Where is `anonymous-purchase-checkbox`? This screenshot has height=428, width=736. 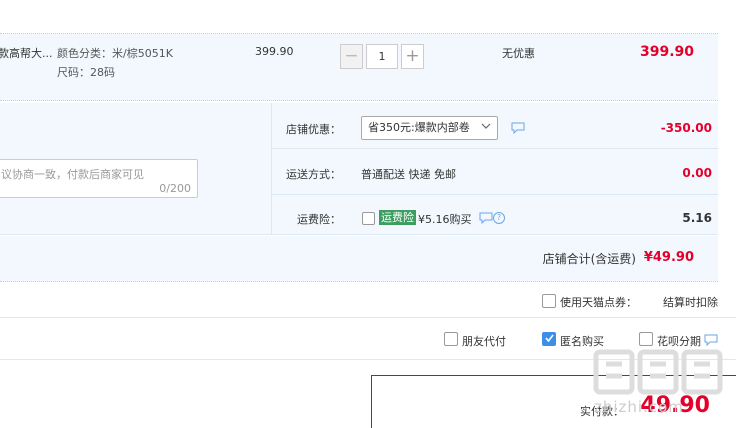 anonymous-purchase-checkbox is located at coordinates (549, 339).